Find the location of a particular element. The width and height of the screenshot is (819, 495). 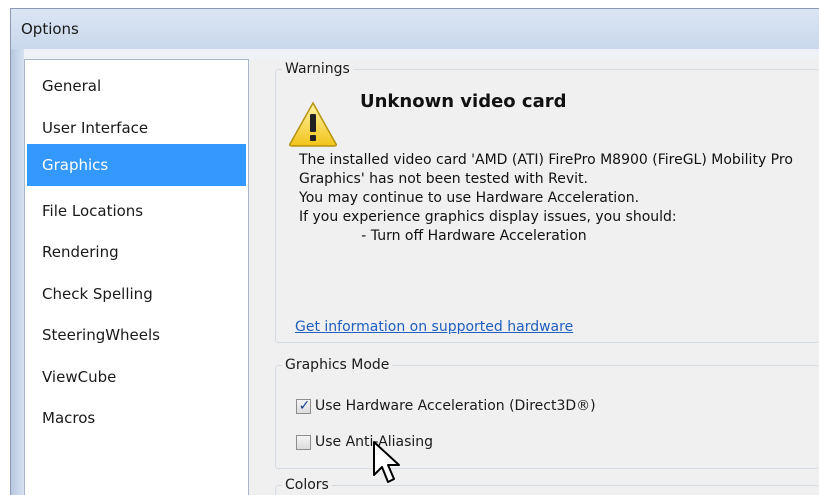

warnings-legend: Warnings is located at coordinates (317, 69).